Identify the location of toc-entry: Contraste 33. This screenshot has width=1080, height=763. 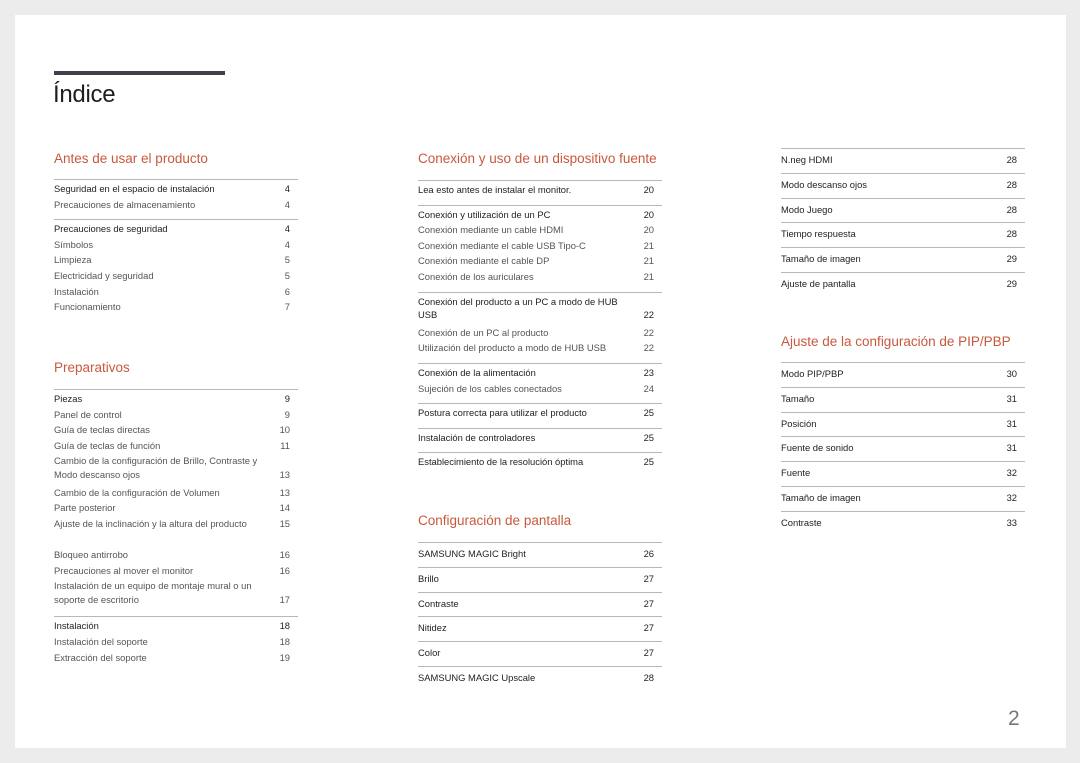
(903, 523).